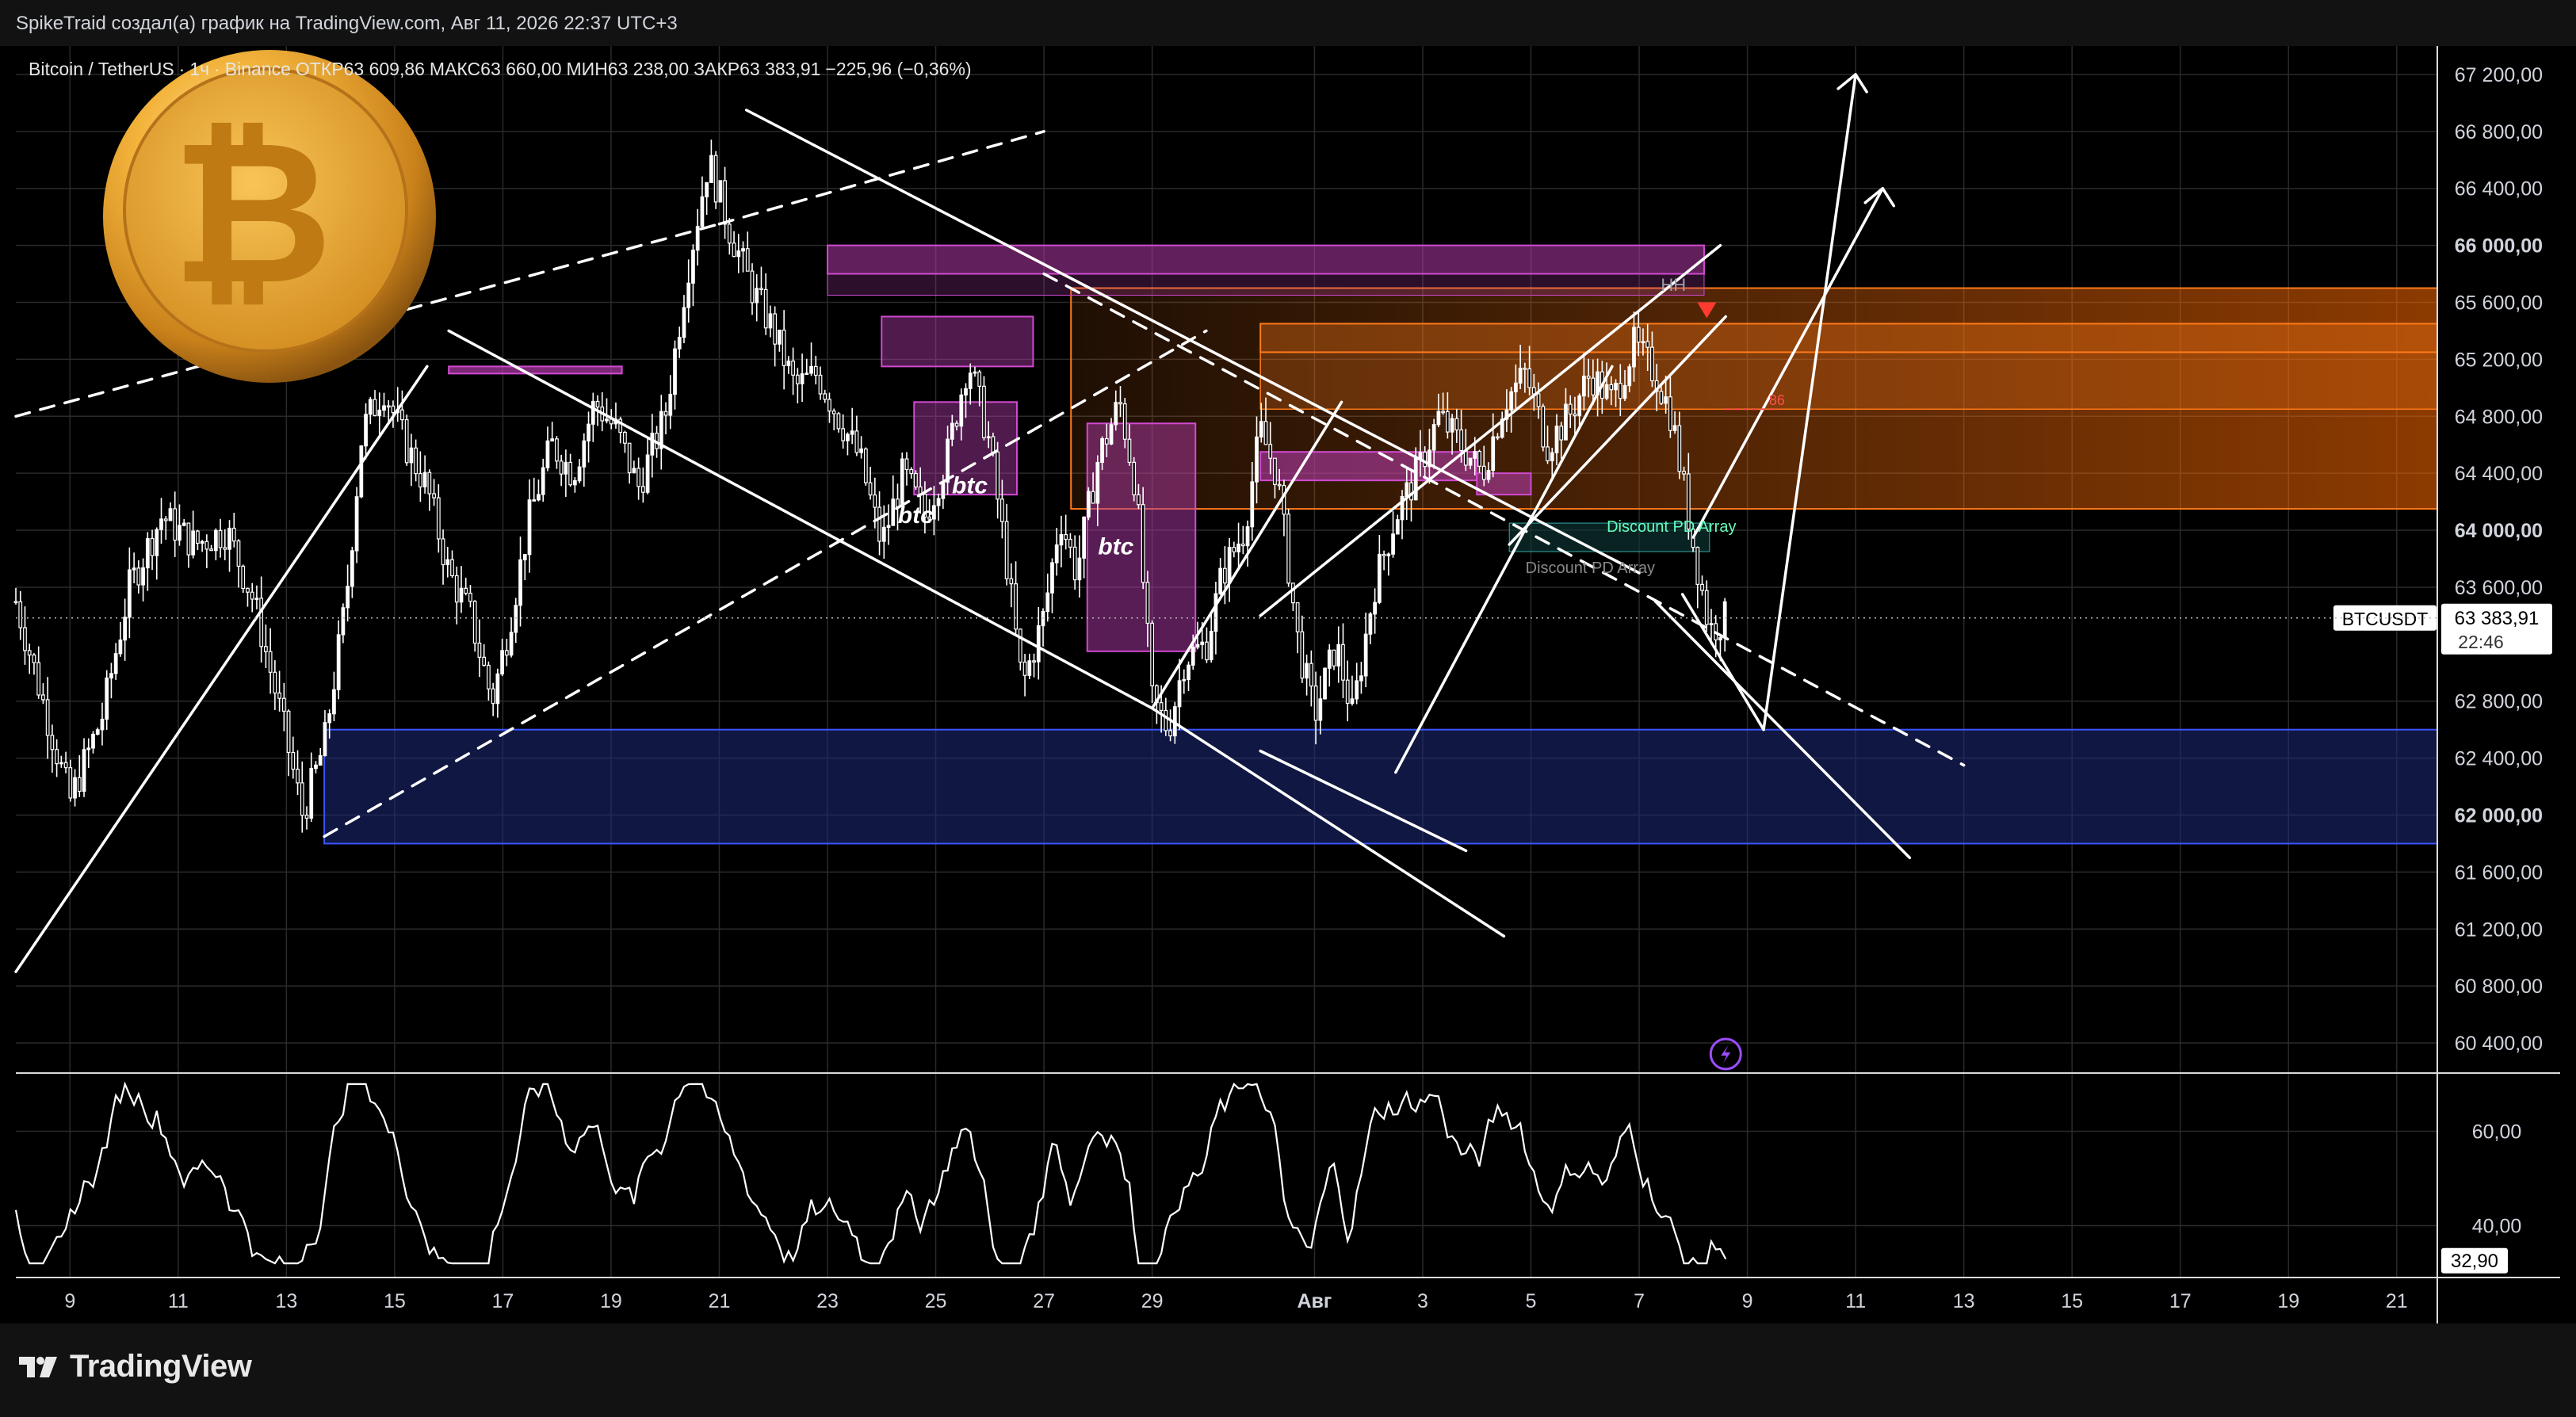 The width and height of the screenshot is (2576, 1417). Describe the element at coordinates (495, 69) in the screenshot. I see `legend-high: МАКС63 660,00` at that location.